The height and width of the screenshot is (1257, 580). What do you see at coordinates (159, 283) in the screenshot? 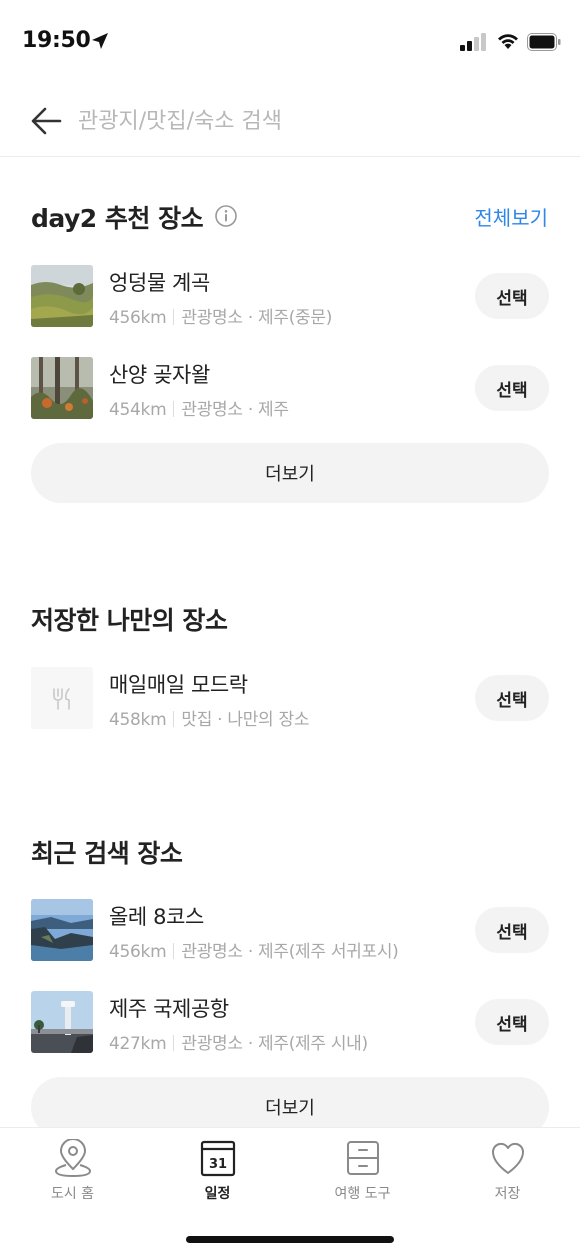
I see `place-name: 엉덩물 계곡` at bounding box center [159, 283].